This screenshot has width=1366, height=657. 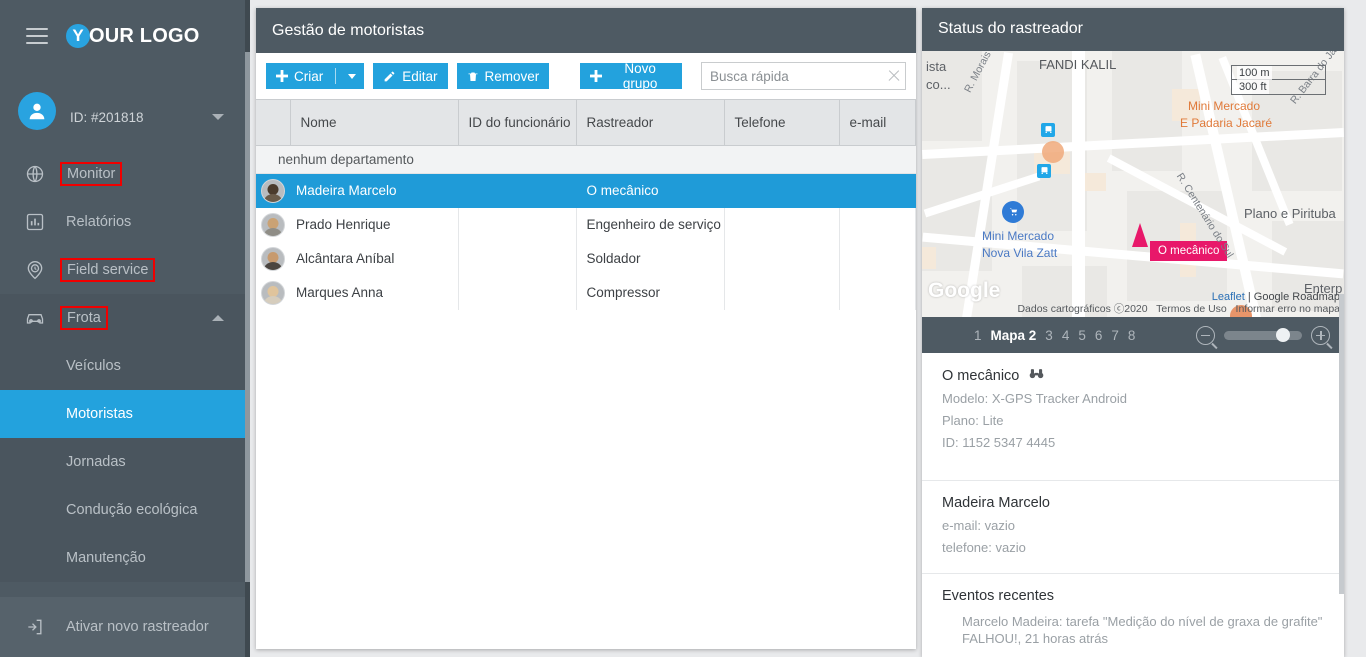 I want to click on right-panel-scrollbar, so click(x=1341, y=474).